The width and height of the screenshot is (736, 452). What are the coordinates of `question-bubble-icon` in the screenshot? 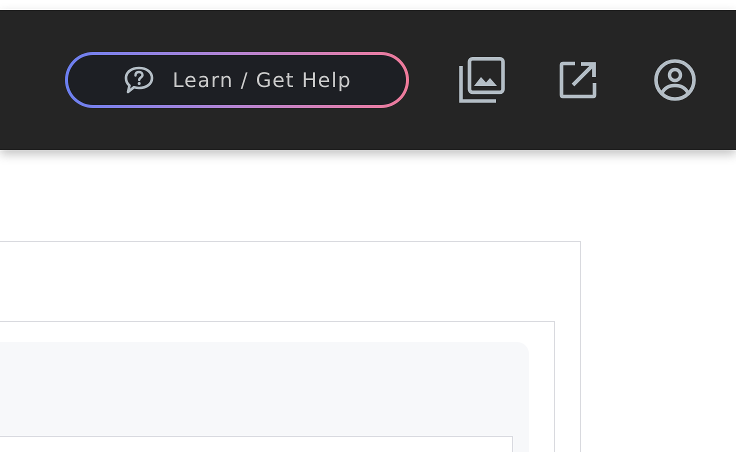 It's located at (138, 80).